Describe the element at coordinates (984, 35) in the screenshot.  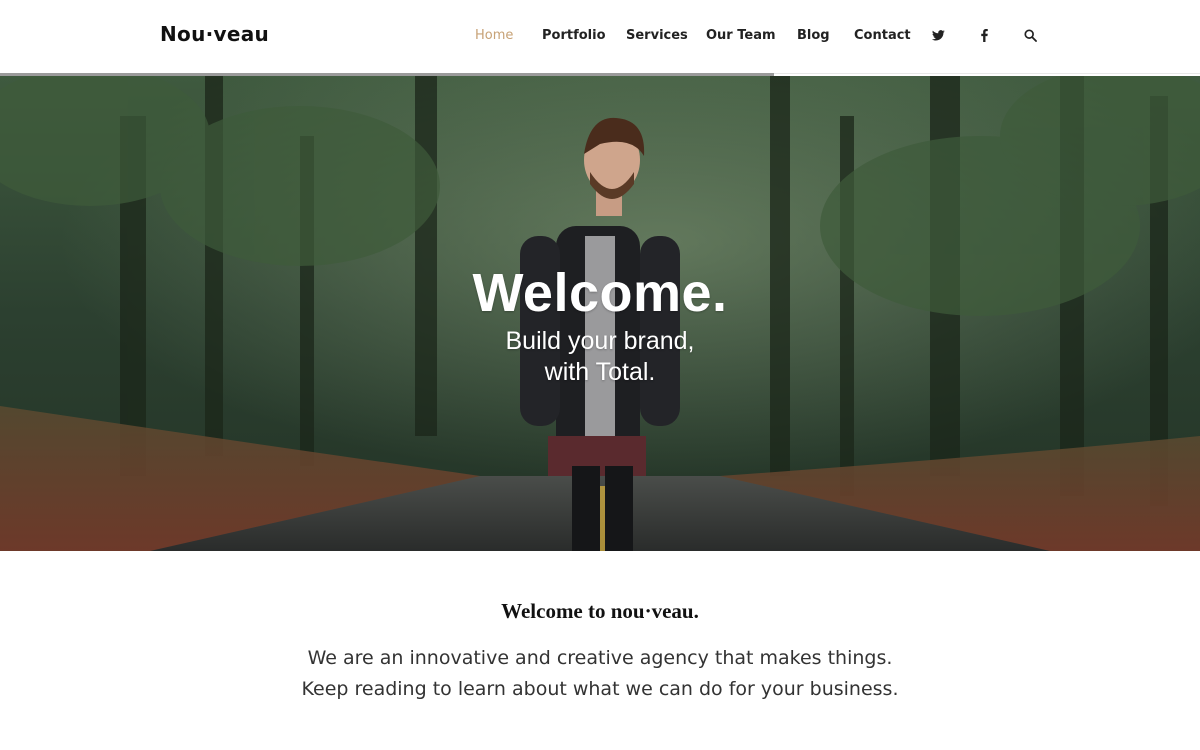
I see `facebook-icon` at that location.